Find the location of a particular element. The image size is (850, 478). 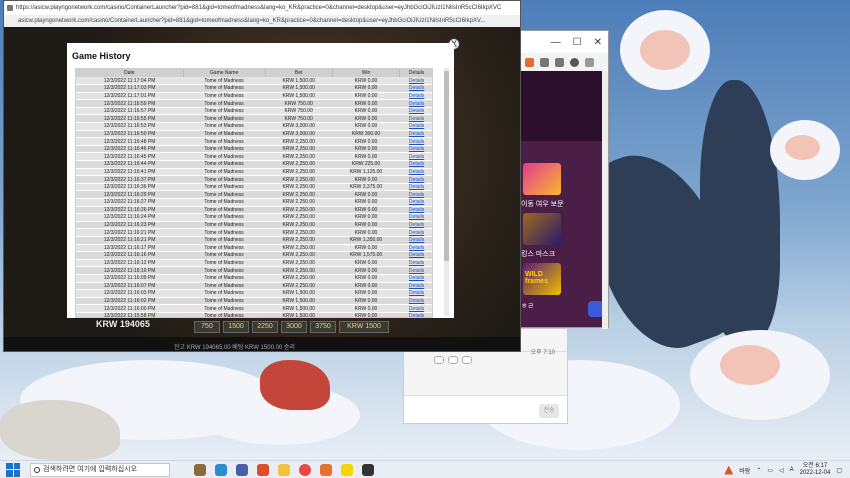

search-placeholder: 검색하려면 여기에 입력하십시오 is located at coordinates (90, 469).